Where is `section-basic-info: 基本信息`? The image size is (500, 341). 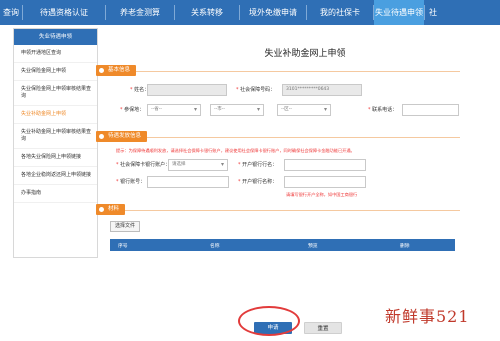
section-basic-info: 基本信息 is located at coordinates (116, 70).